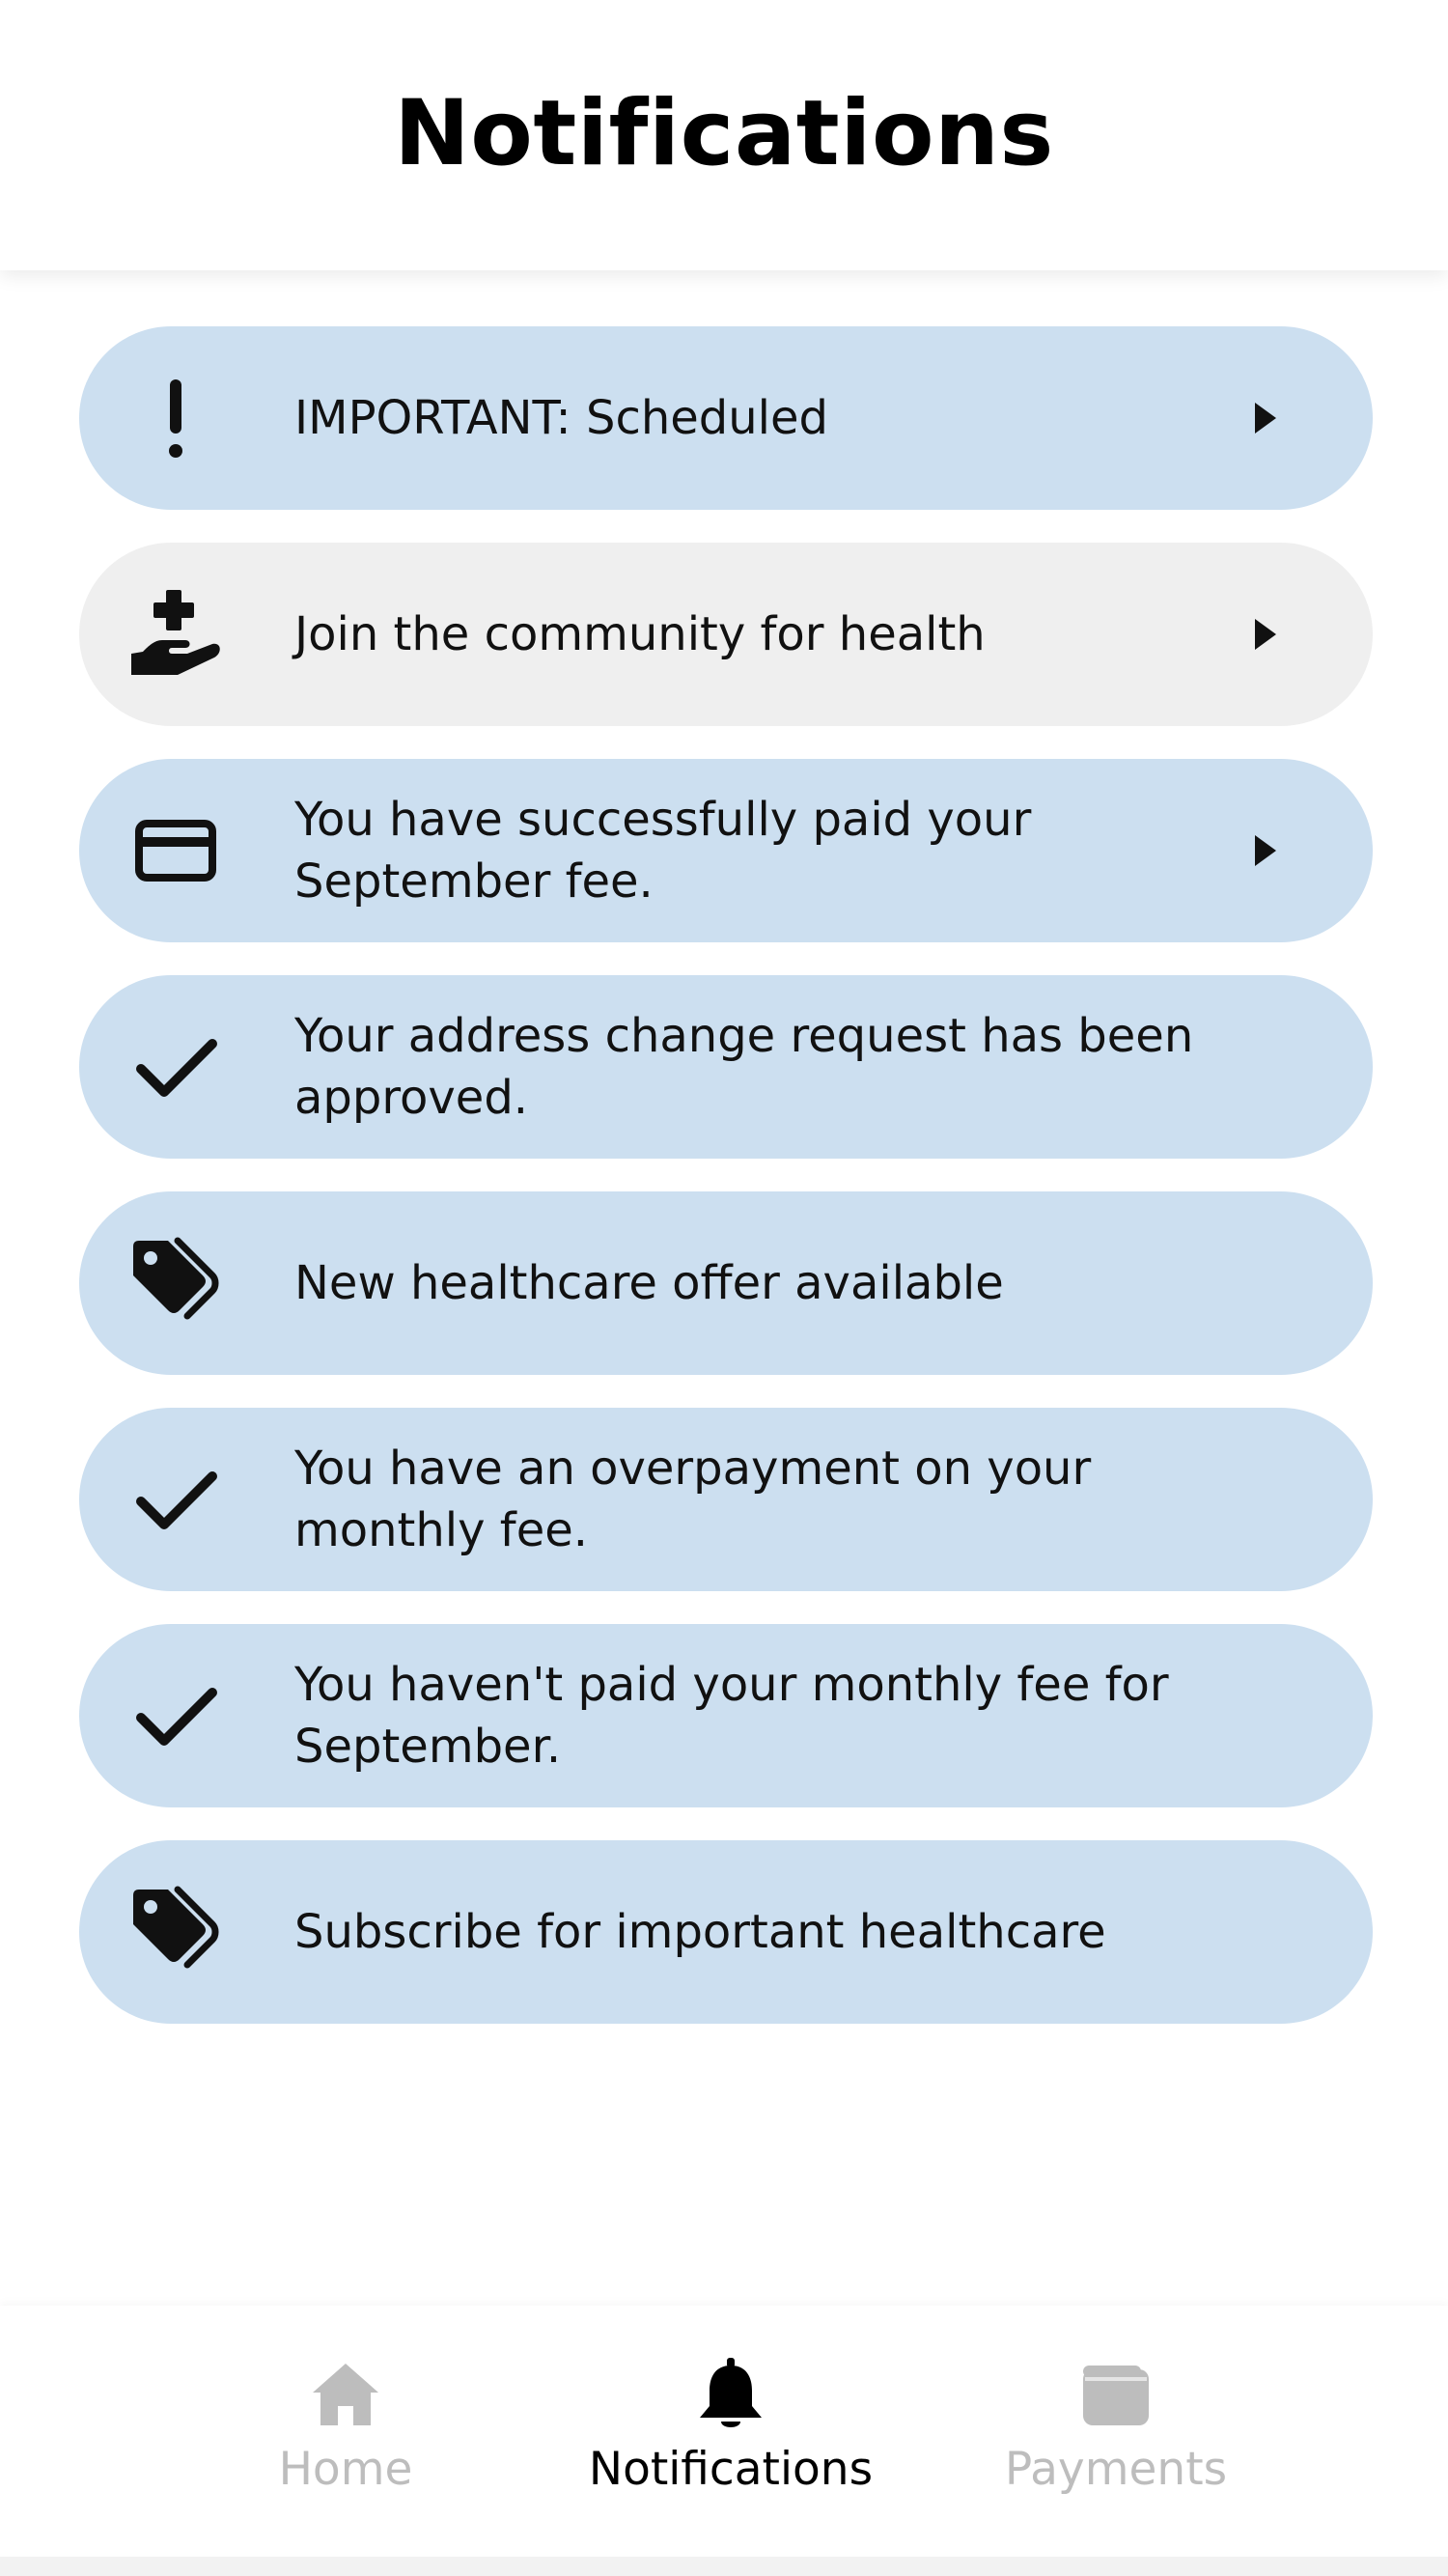  I want to click on tab-home: Home, so click(346, 2431).